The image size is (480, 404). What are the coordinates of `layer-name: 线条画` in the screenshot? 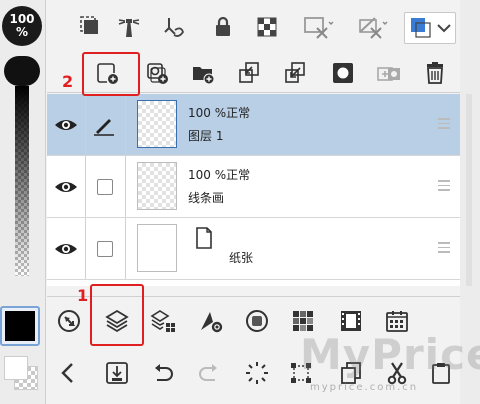 It's located at (206, 198).